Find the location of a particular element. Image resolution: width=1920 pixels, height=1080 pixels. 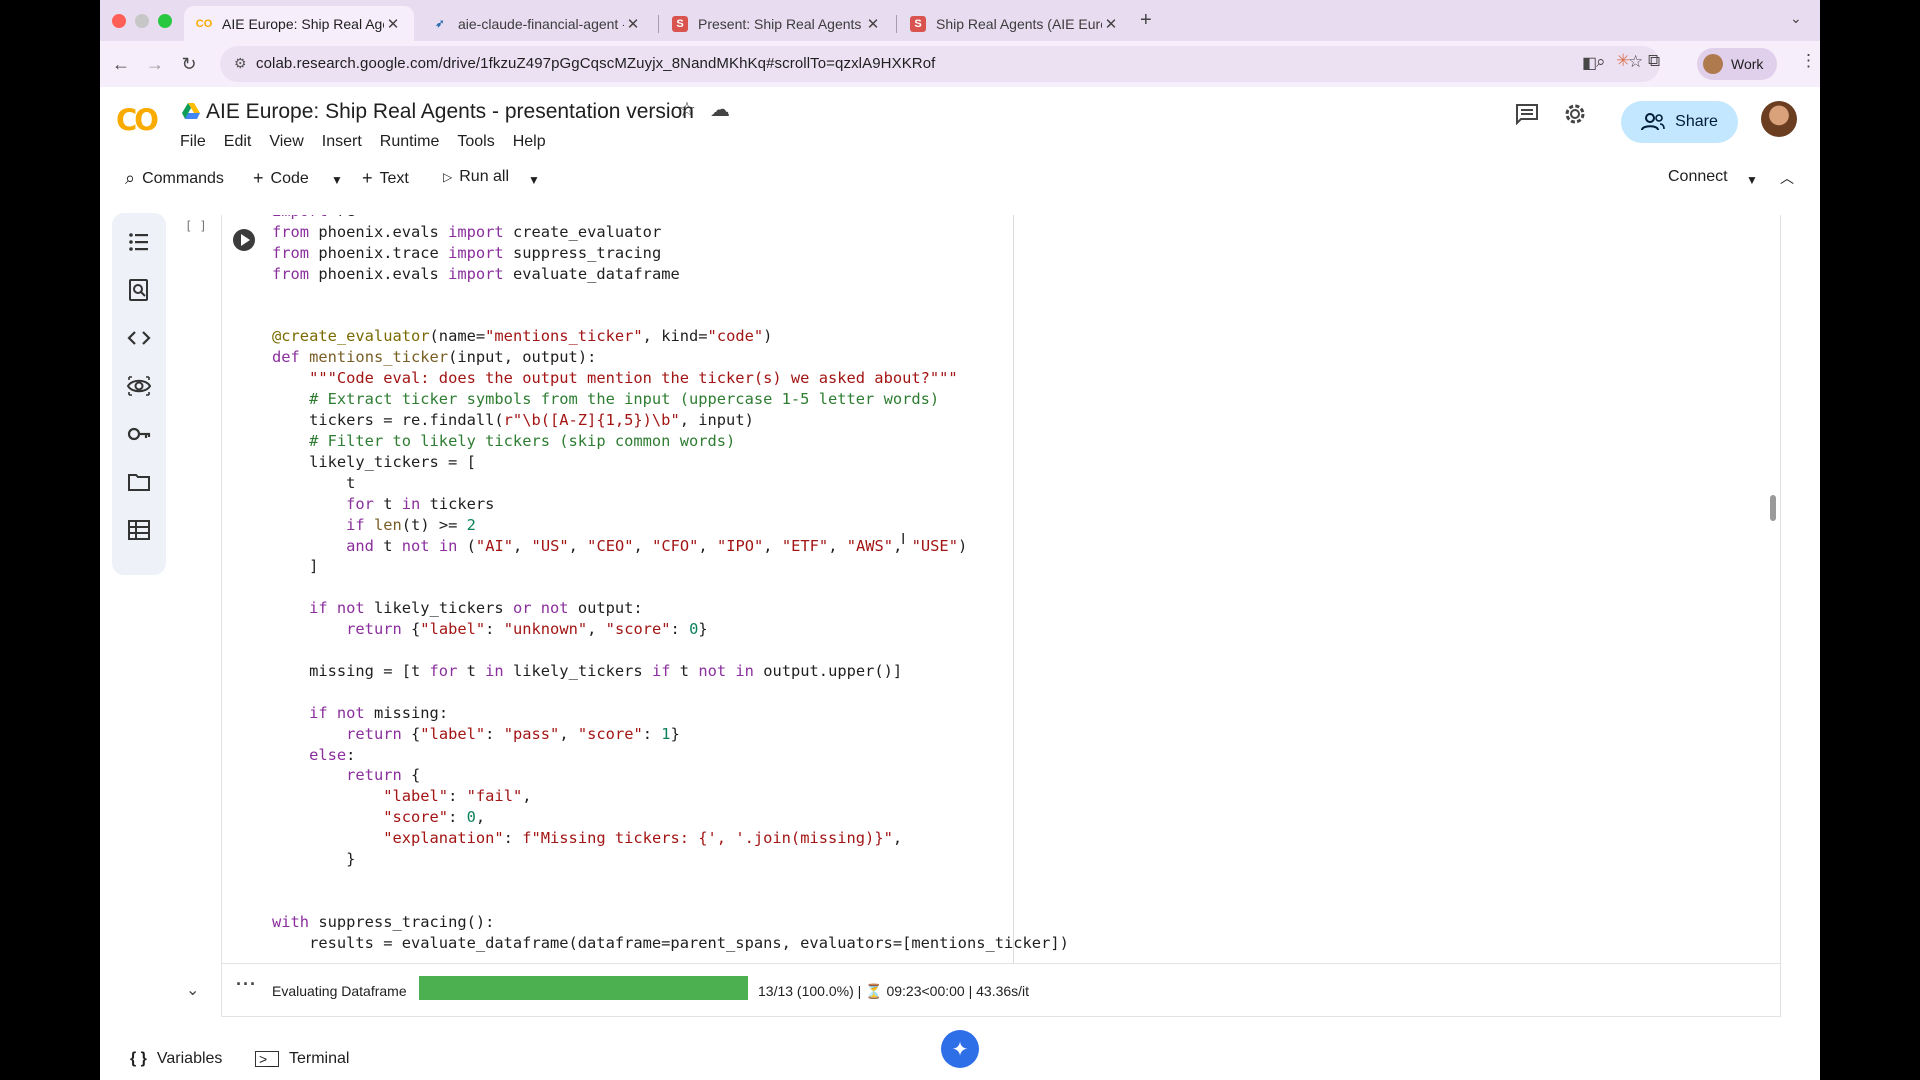

extension-shield-icon: ◧ is located at coordinates (1589, 63).